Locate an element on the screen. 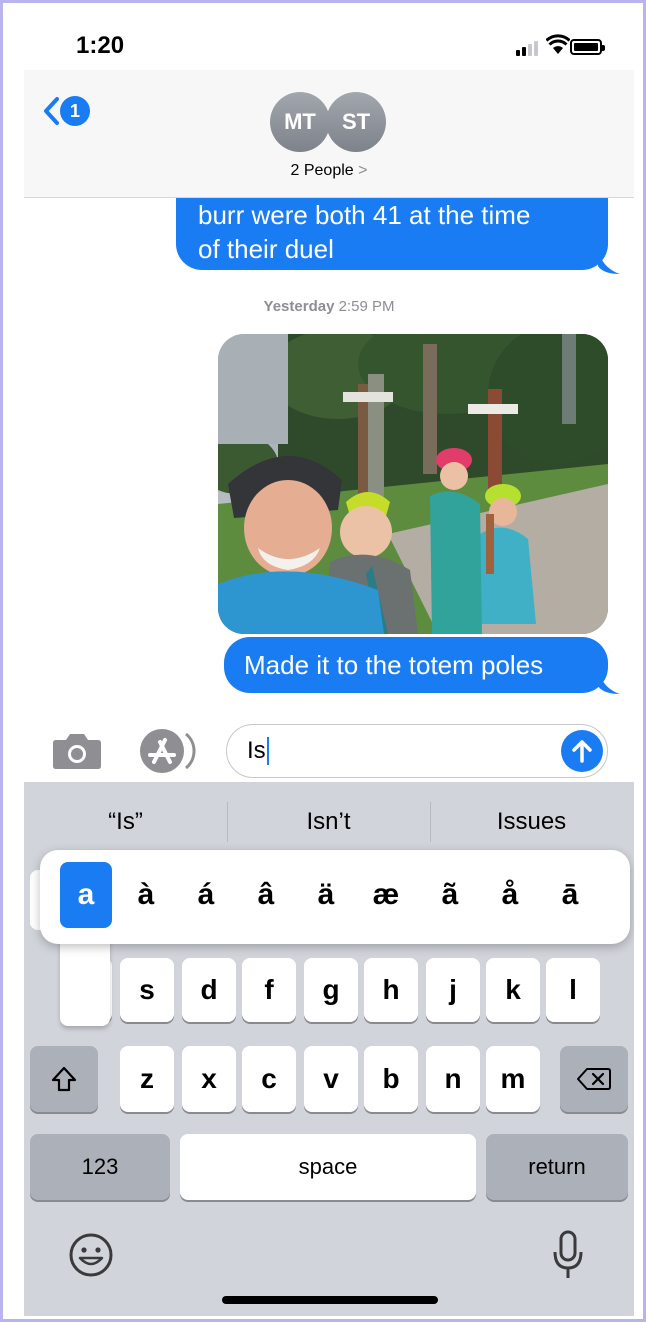  emoji-icon is located at coordinates (91, 1255).